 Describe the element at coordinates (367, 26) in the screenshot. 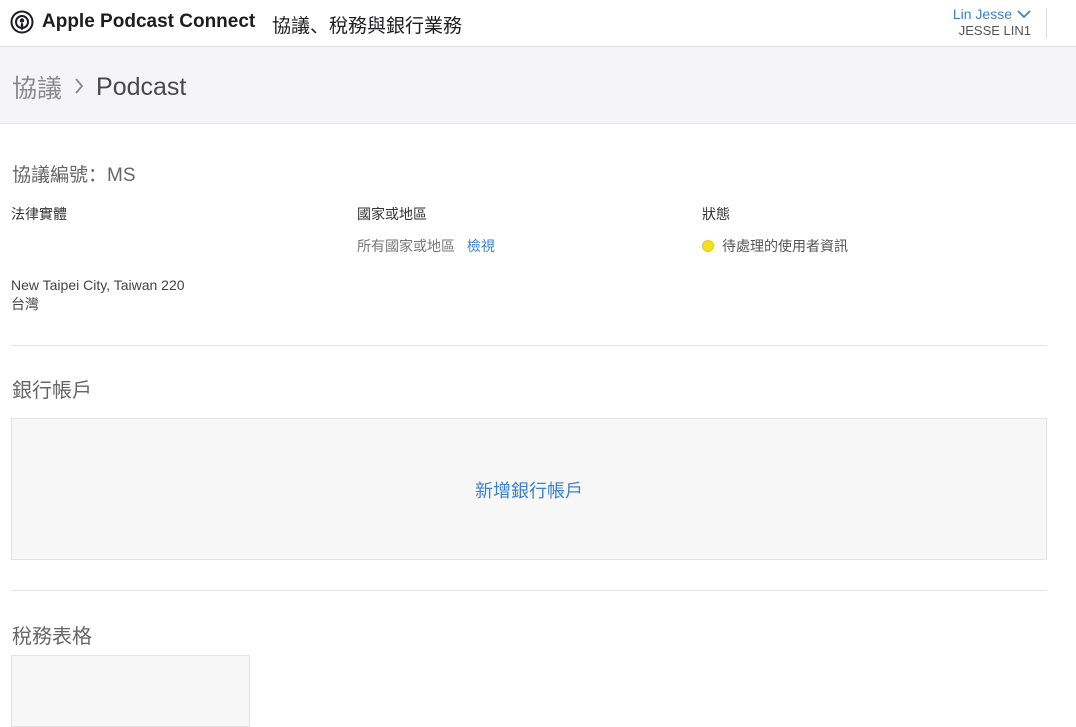

I see `section-title: 協議、稅務與銀行業務` at that location.